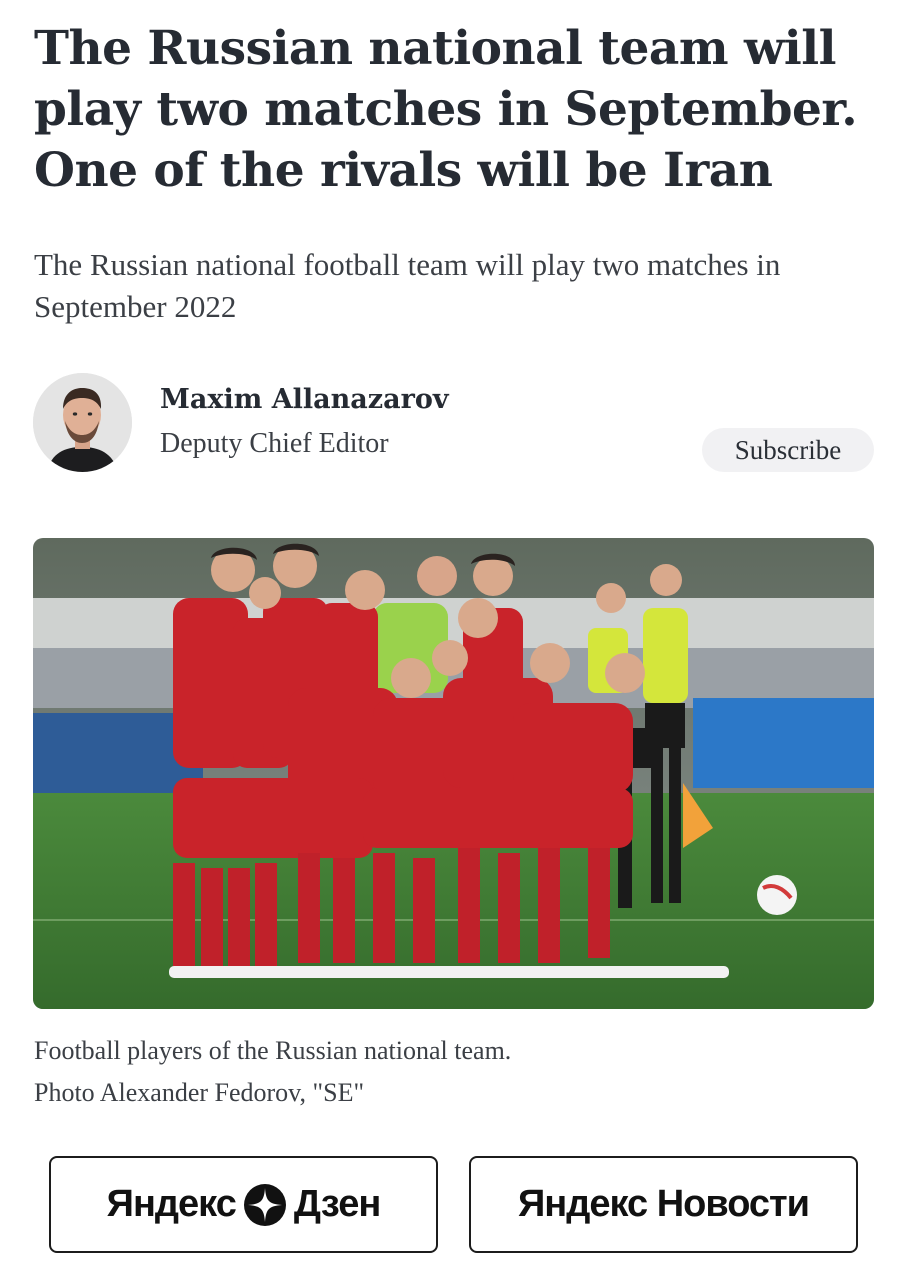  Describe the element at coordinates (199, 1092) in the screenshot. I see `caption-line-2: Photo Alexander Fedorov, "SE"` at that location.